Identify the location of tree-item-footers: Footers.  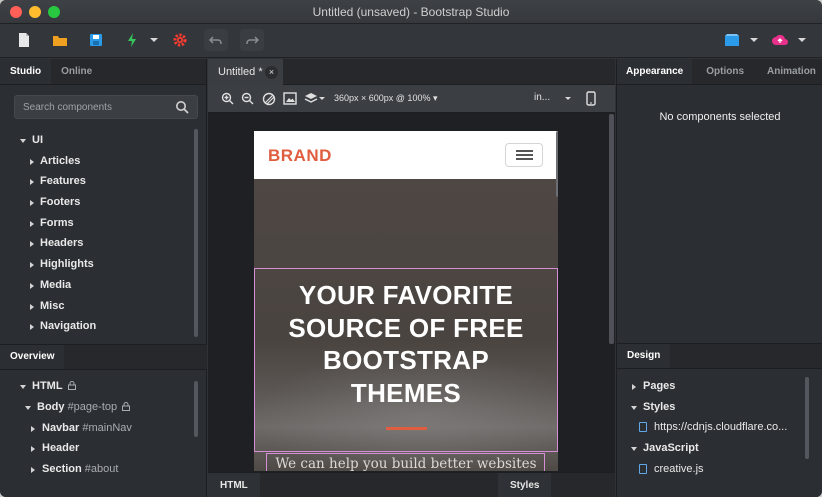
(98, 203).